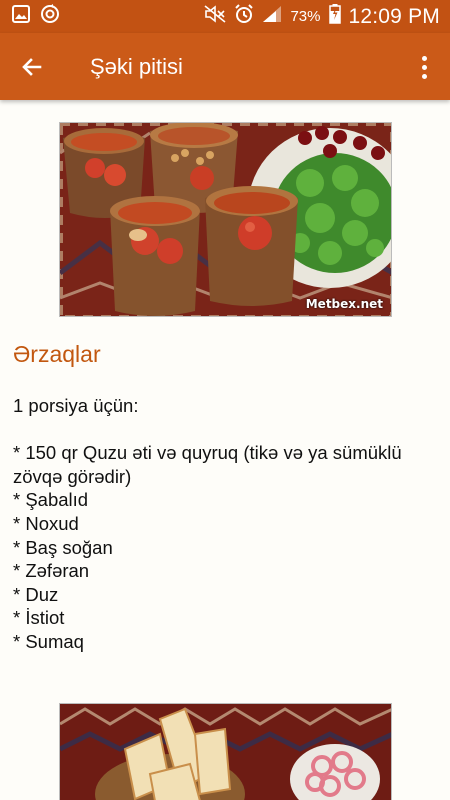 The width and height of the screenshot is (450, 800). Describe the element at coordinates (334, 16) in the screenshot. I see `battery-charging-icon` at that location.